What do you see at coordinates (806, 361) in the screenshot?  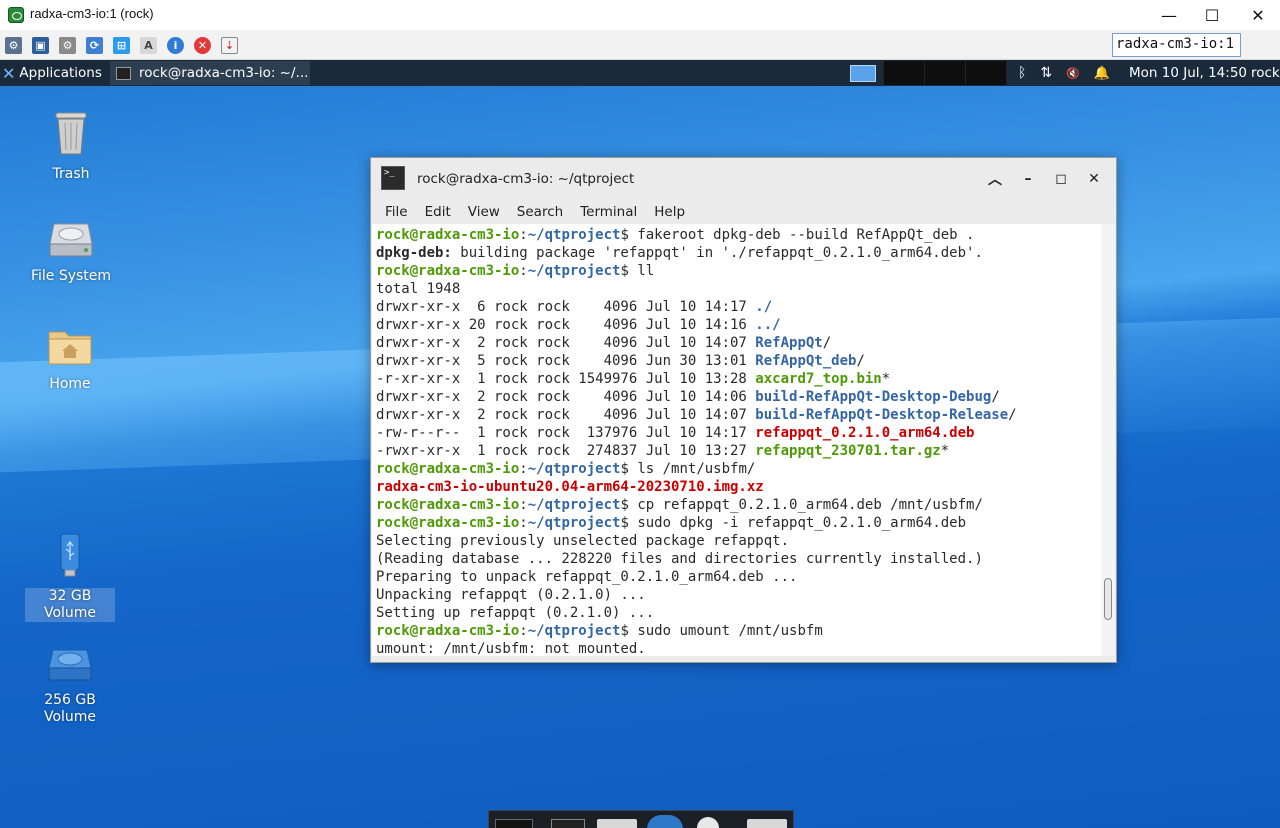 I see `ls-filename: RefAppQt_deb` at bounding box center [806, 361].